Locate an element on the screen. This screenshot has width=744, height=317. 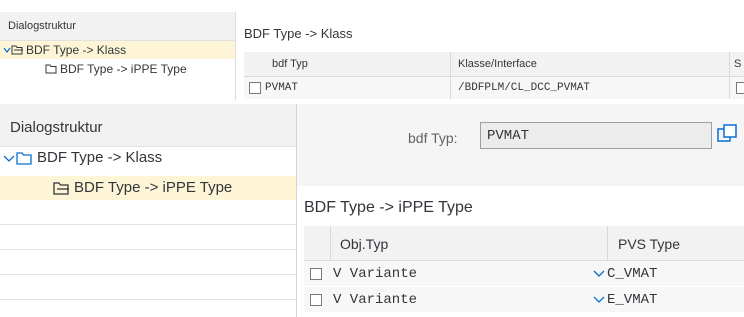
back-tree-item-ippe: BDF Type -> iPPE Type is located at coordinates (117, 69).